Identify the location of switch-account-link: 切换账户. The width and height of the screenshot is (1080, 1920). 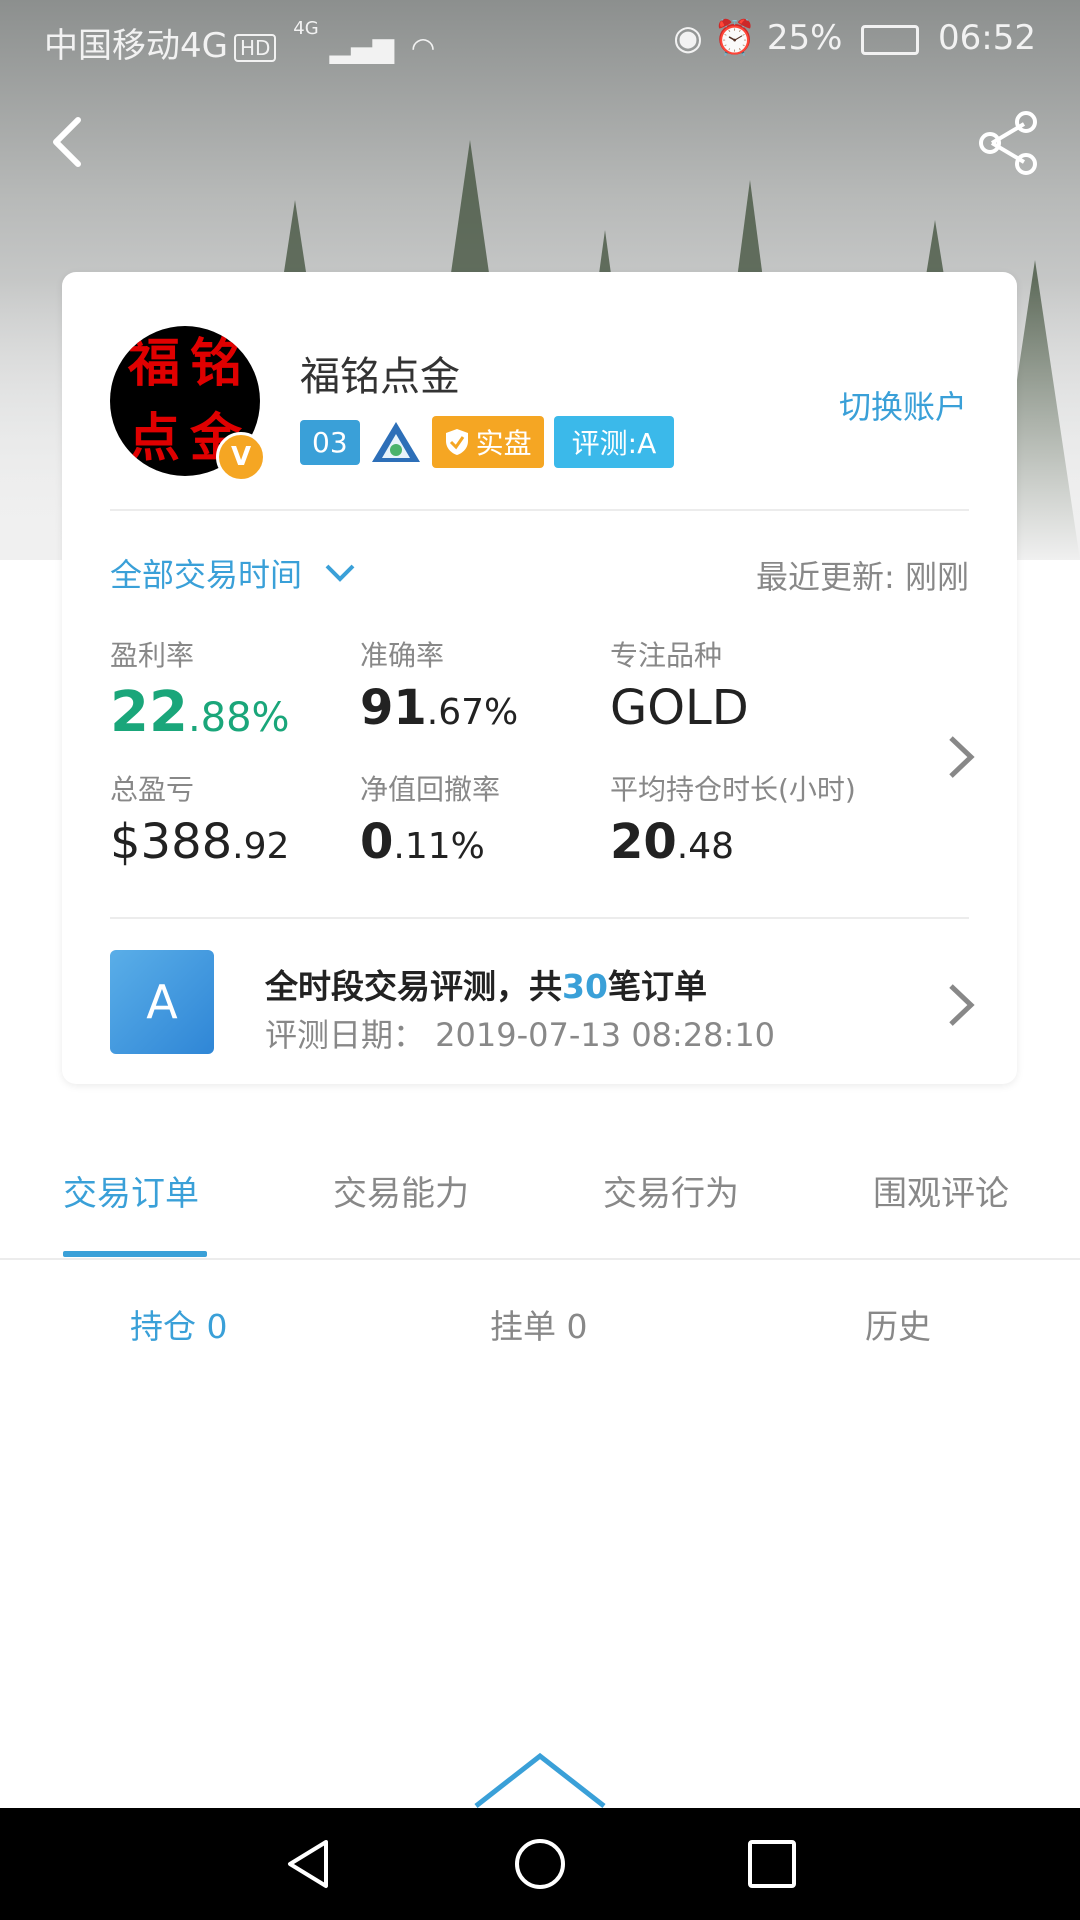
(903, 405).